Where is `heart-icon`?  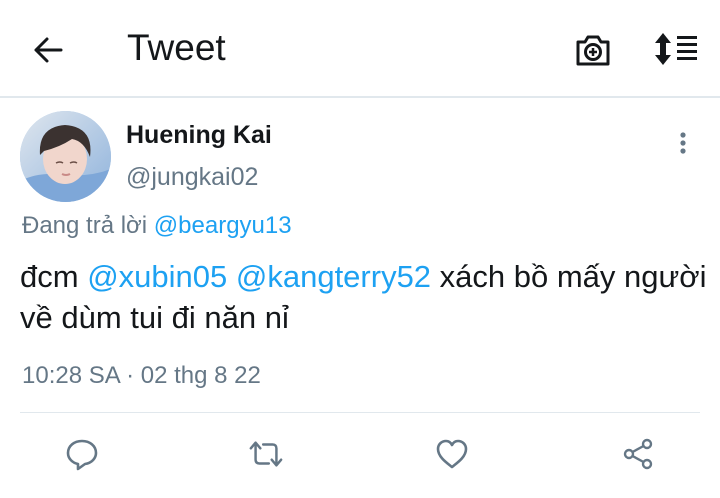 heart-icon is located at coordinates (452, 454).